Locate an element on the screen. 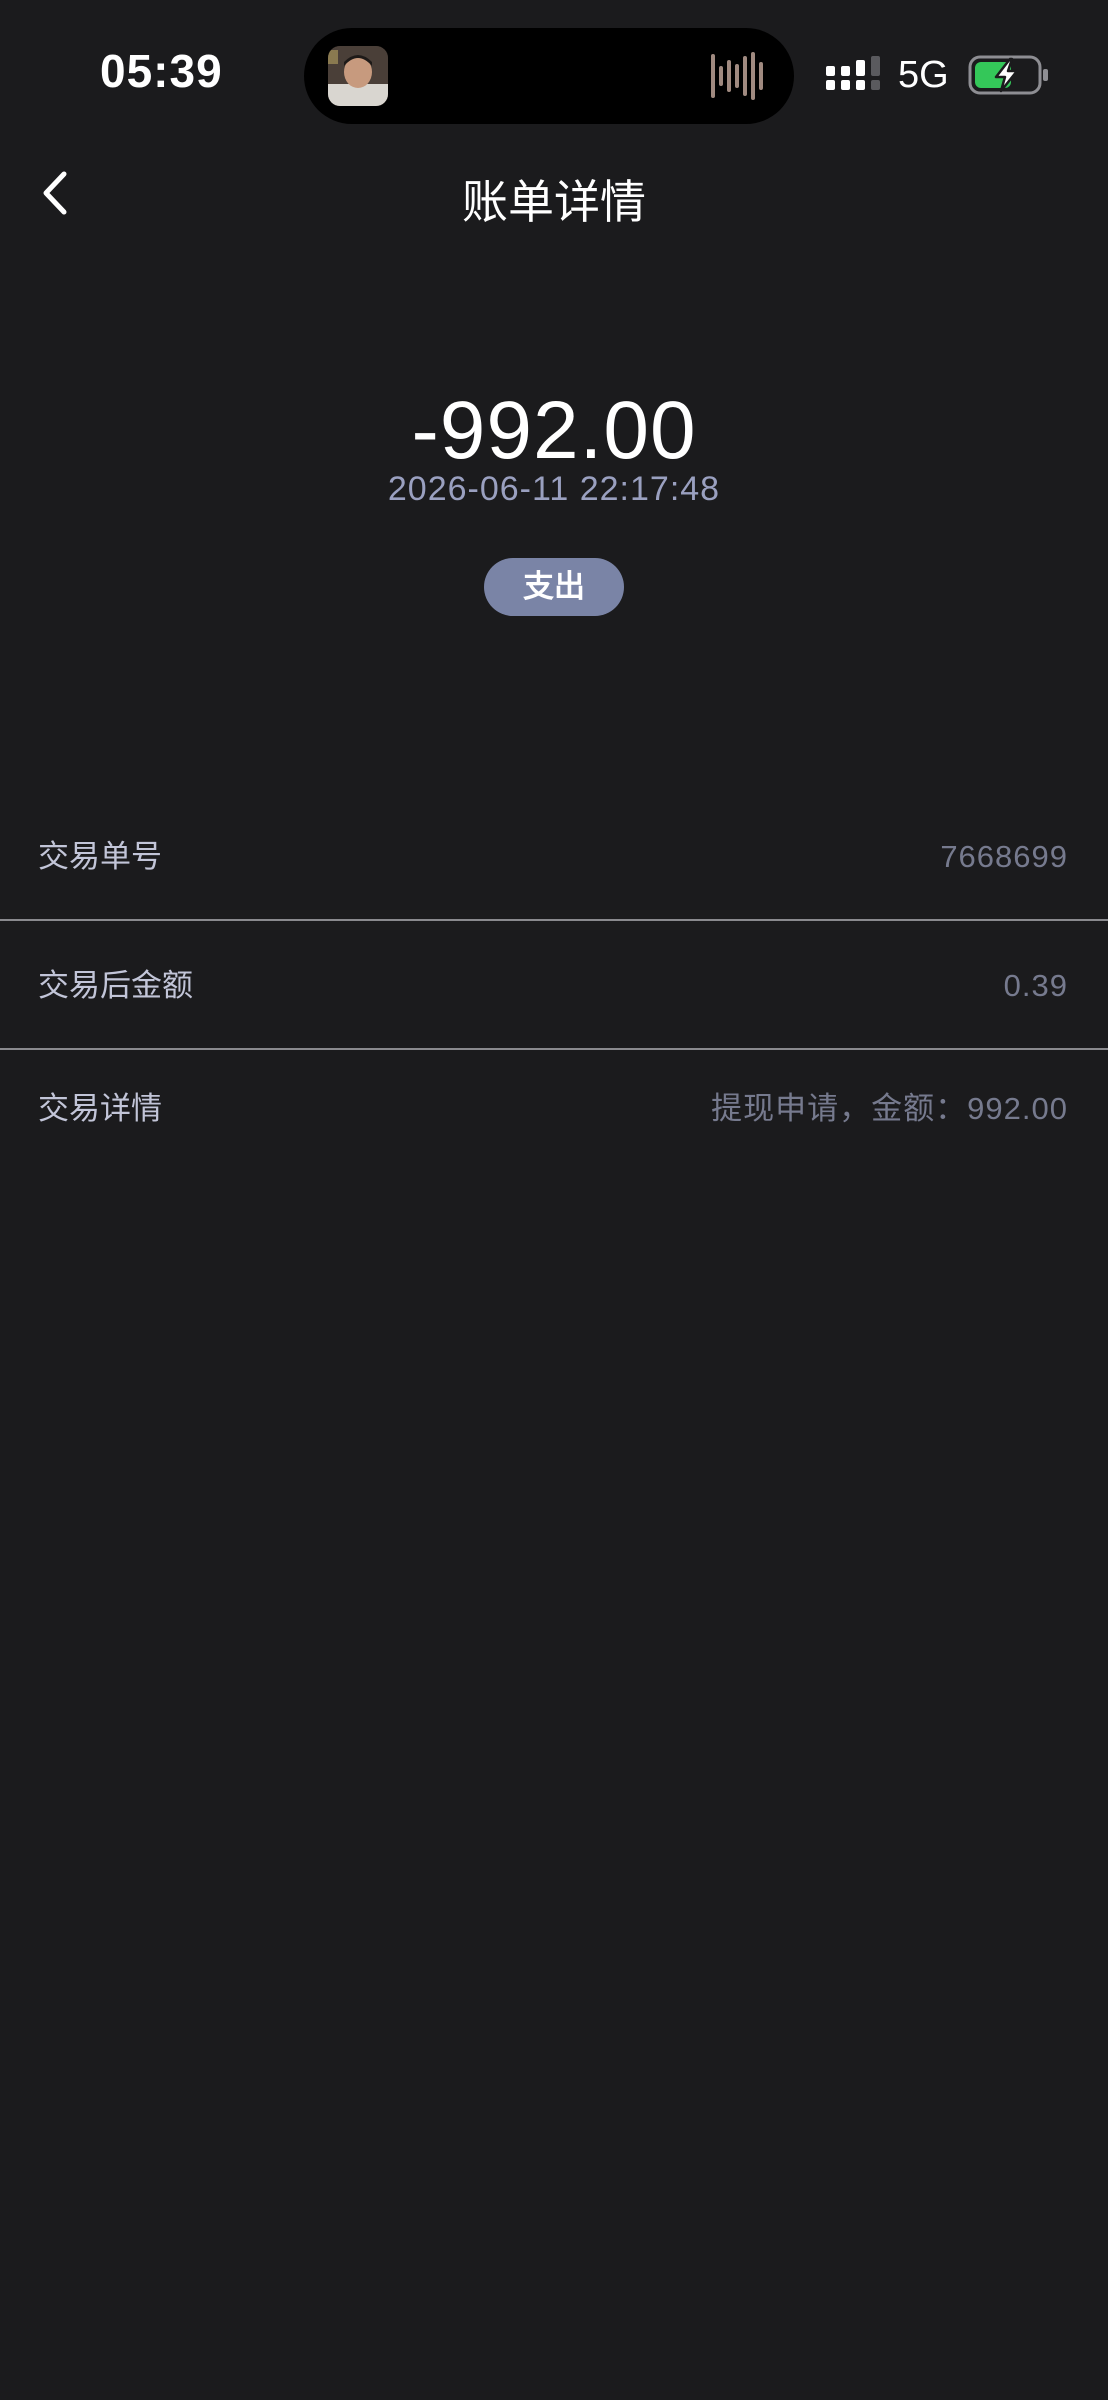 Image resolution: width=1108 pixels, height=2400 pixels. detail-label: 交易详情 is located at coordinates (100, 1108).